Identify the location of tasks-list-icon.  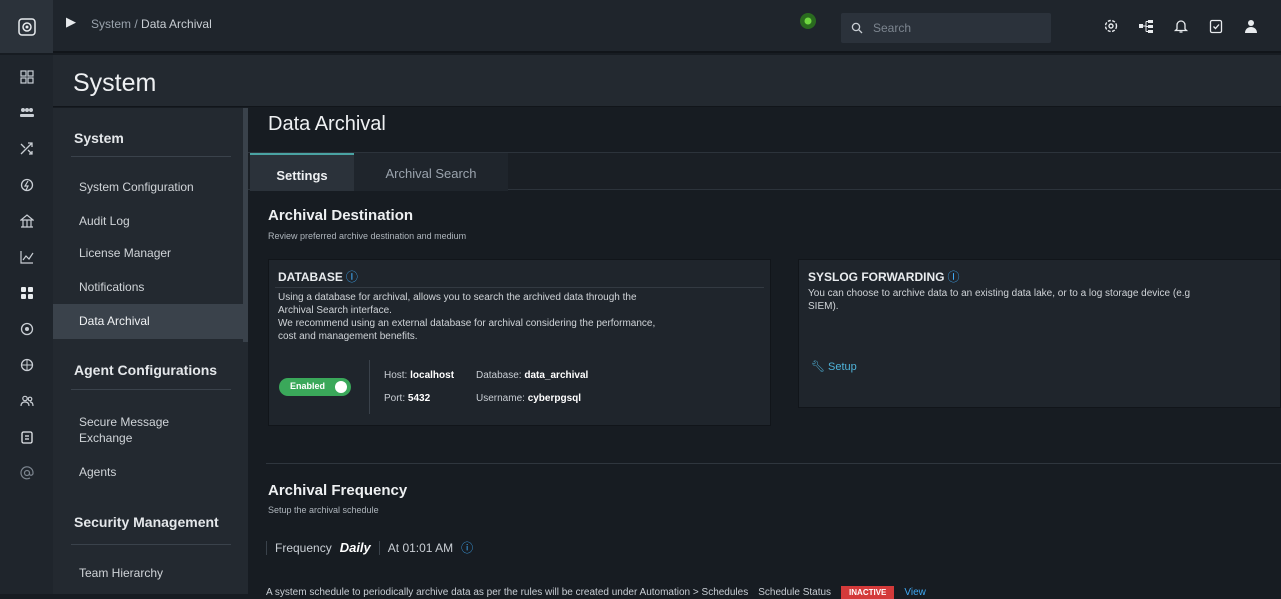
(26, 437).